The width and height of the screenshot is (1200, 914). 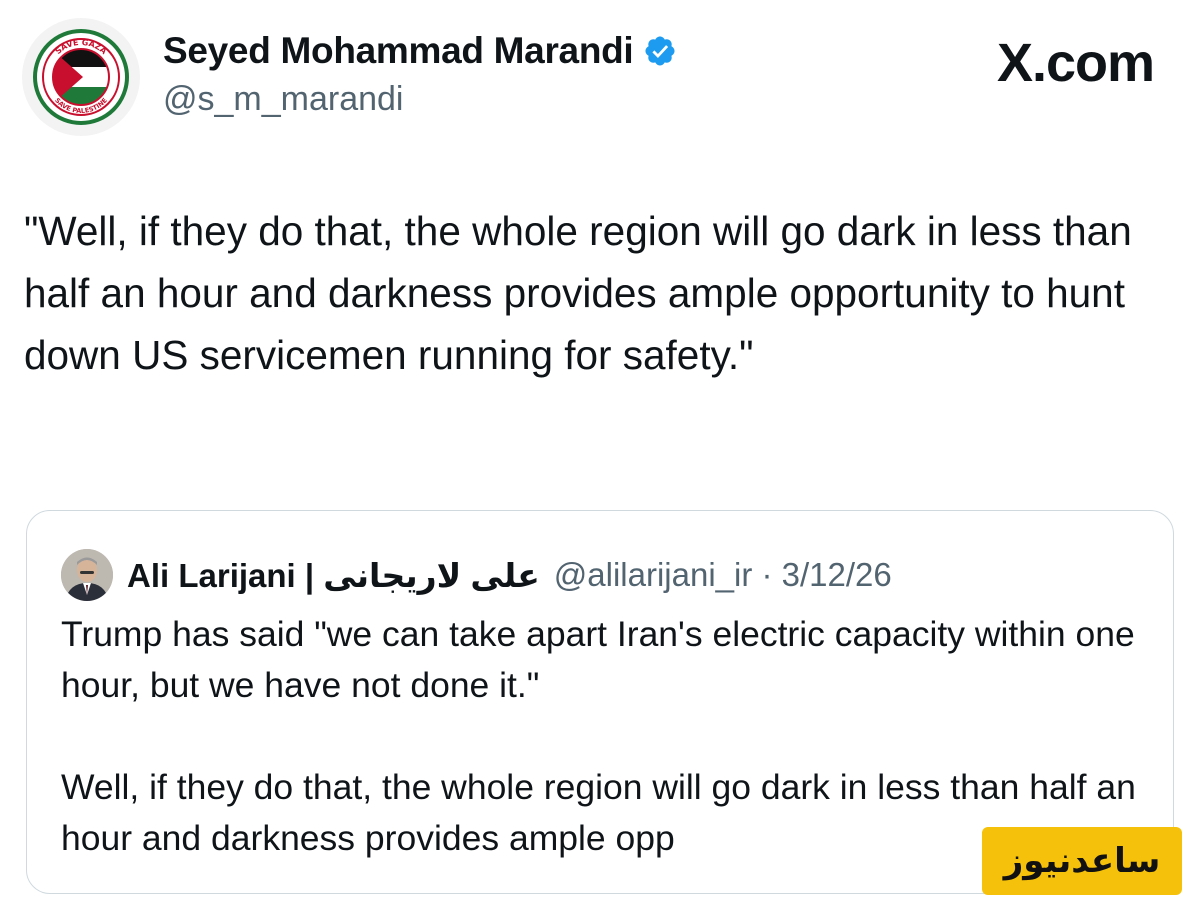 I want to click on author-avatar: SAVE GAZA SAVE PALESTINE, so click(x=81, y=77).